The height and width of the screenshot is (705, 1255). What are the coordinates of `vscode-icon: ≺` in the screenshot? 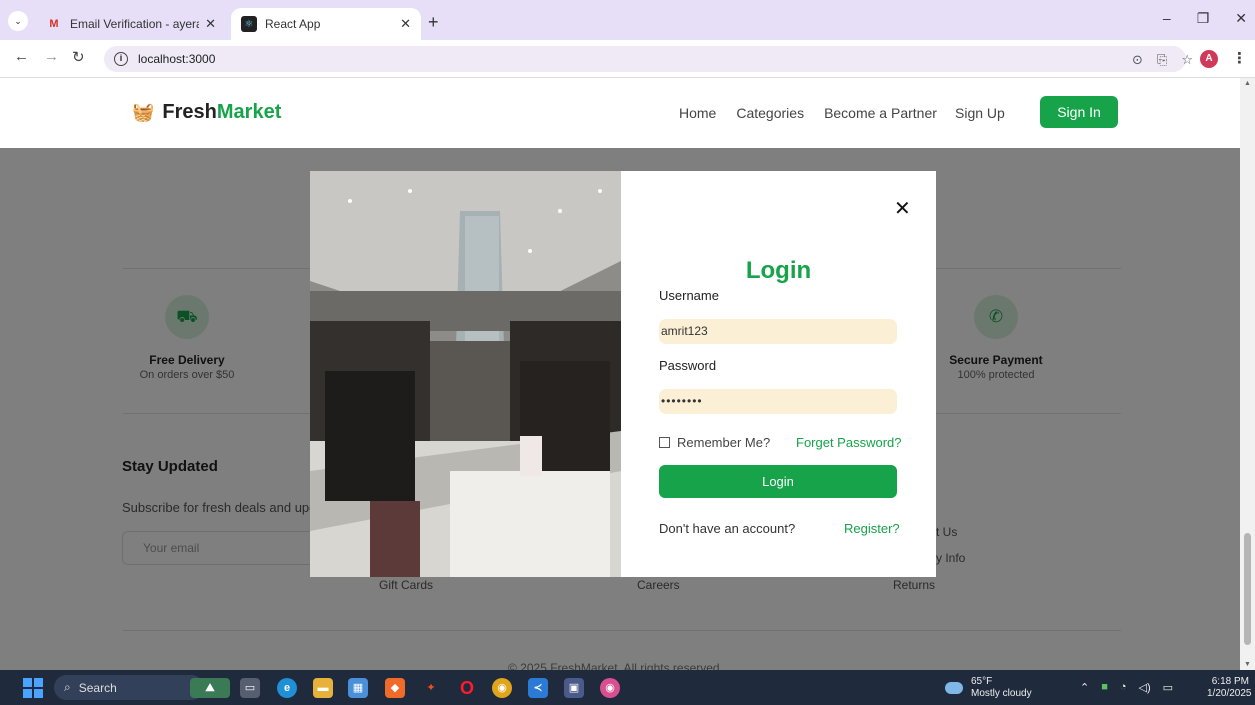 It's located at (538, 688).